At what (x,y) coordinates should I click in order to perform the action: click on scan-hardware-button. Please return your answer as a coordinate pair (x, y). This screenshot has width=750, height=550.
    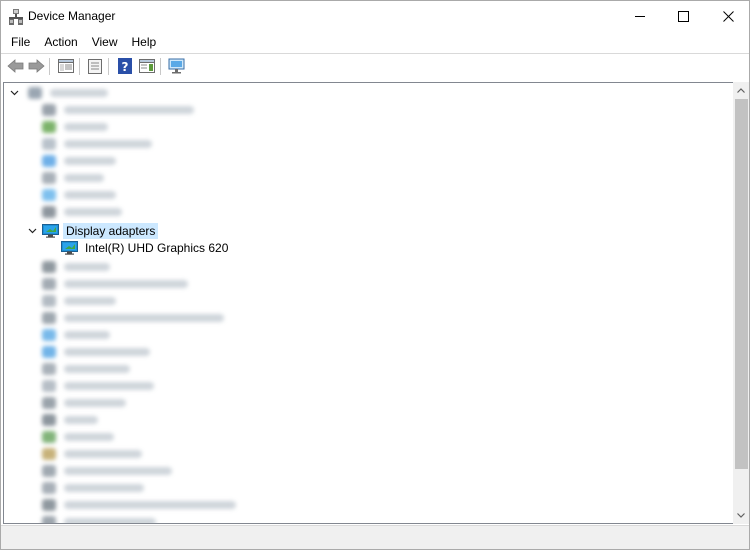
    Looking at the image, I should click on (177, 66).